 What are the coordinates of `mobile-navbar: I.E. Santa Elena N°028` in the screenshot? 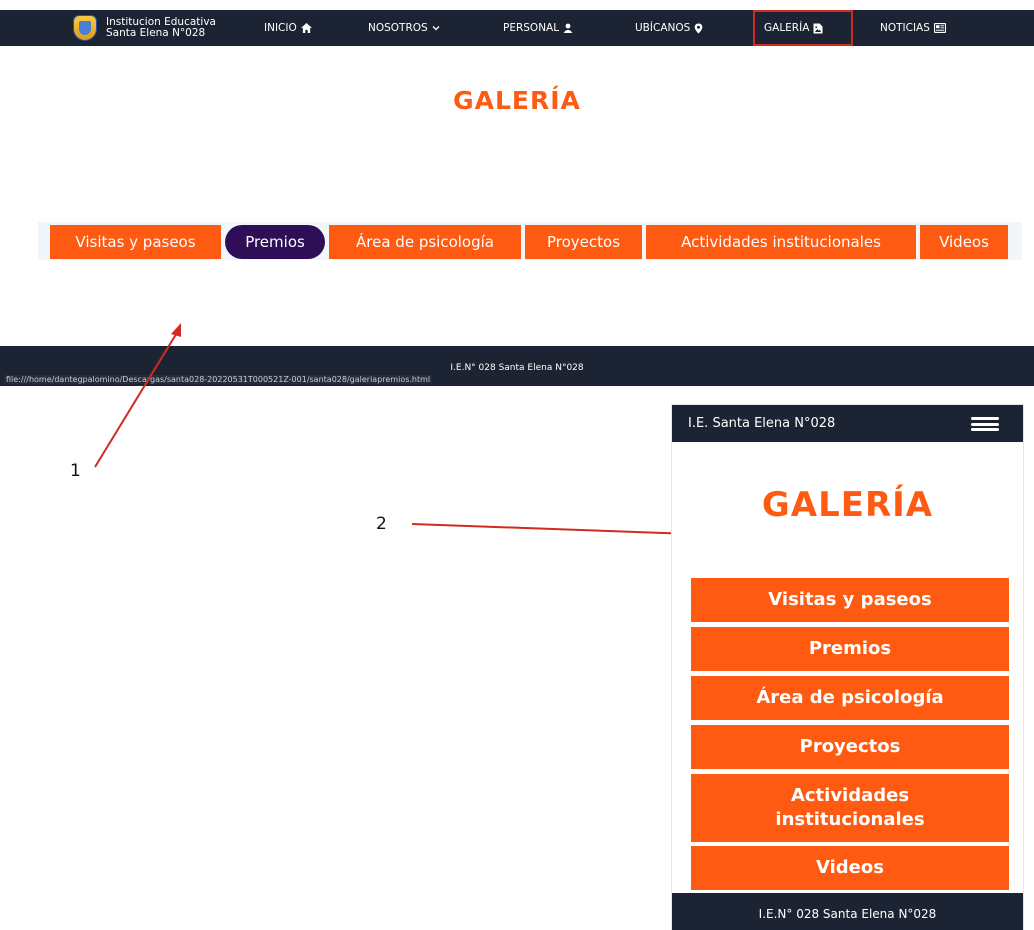 It's located at (847, 423).